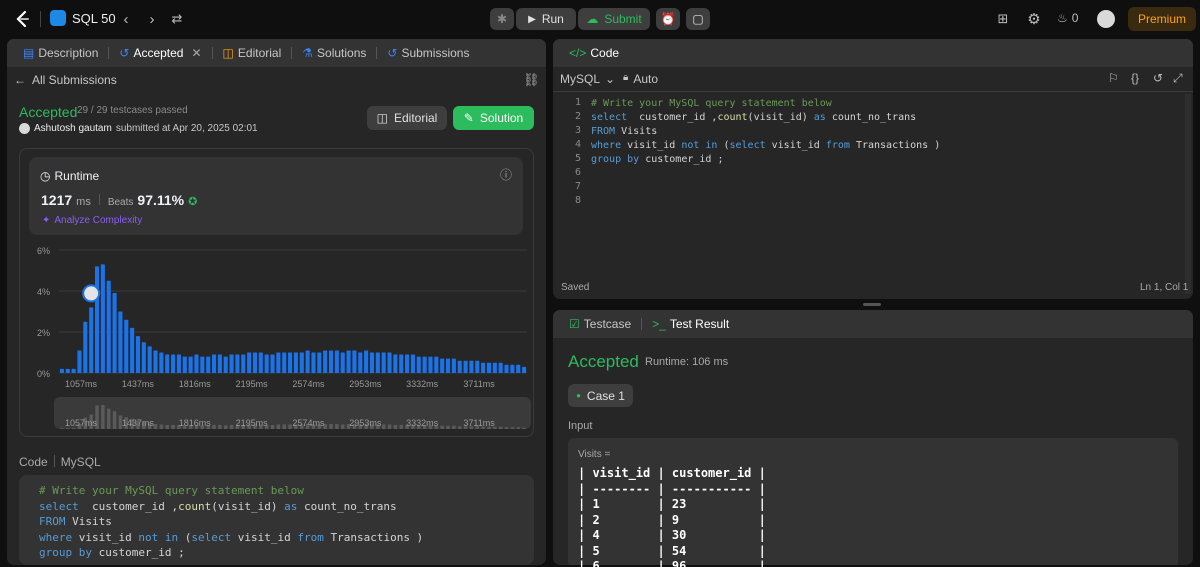 The width and height of the screenshot is (1200, 567). Describe the element at coordinates (531, 80) in the screenshot. I see `link-icon: ⛓` at that location.